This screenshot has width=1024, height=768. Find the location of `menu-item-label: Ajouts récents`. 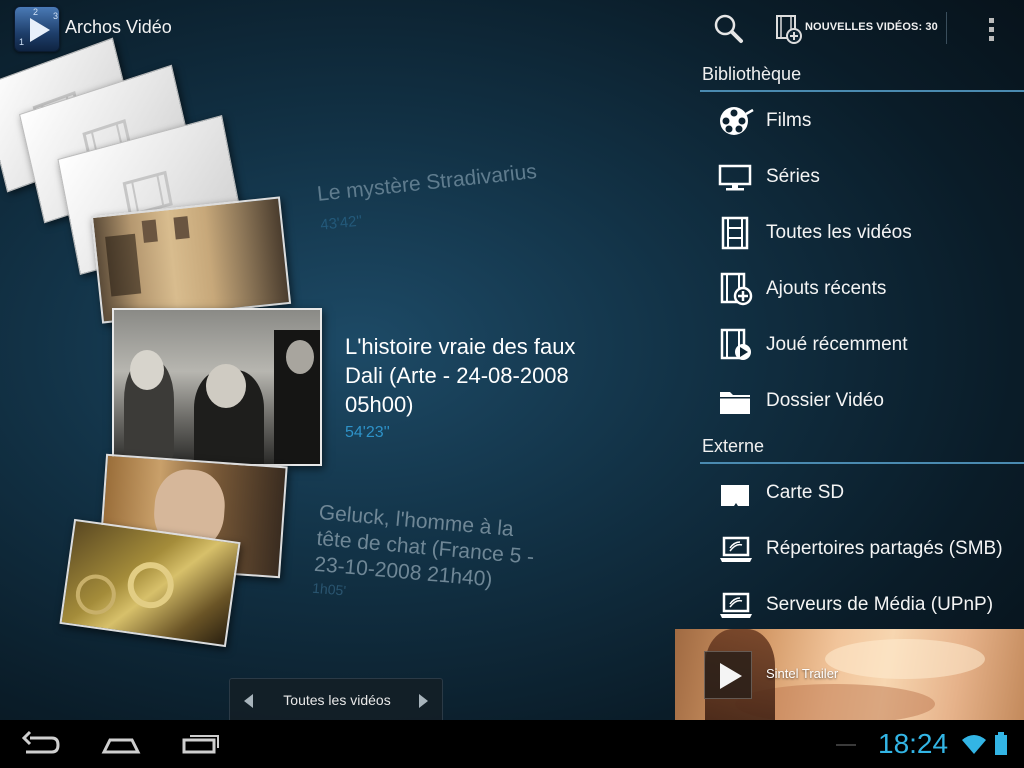

menu-item-label: Ajouts récents is located at coordinates (826, 288).